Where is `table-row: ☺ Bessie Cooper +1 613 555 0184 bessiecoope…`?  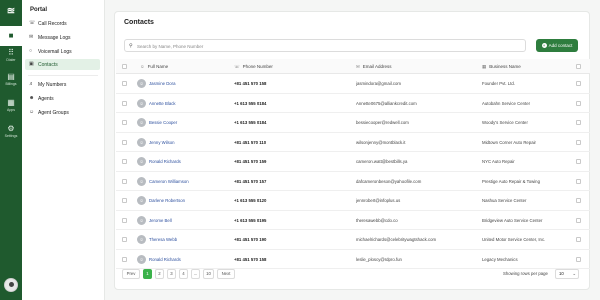 table-row: ☺ Bessie Cooper +1 613 555 0184 bessiecoope… is located at coordinates (353, 123).